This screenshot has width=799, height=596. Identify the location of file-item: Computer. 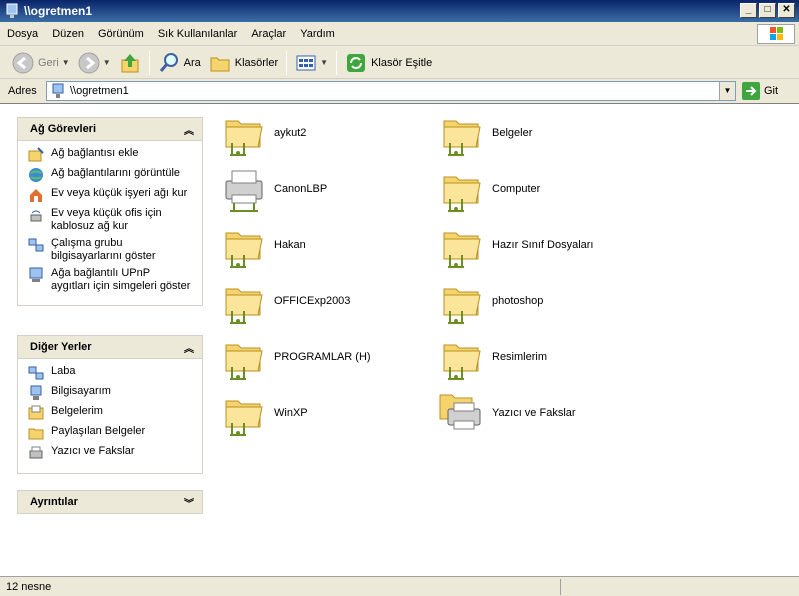
(538, 189).